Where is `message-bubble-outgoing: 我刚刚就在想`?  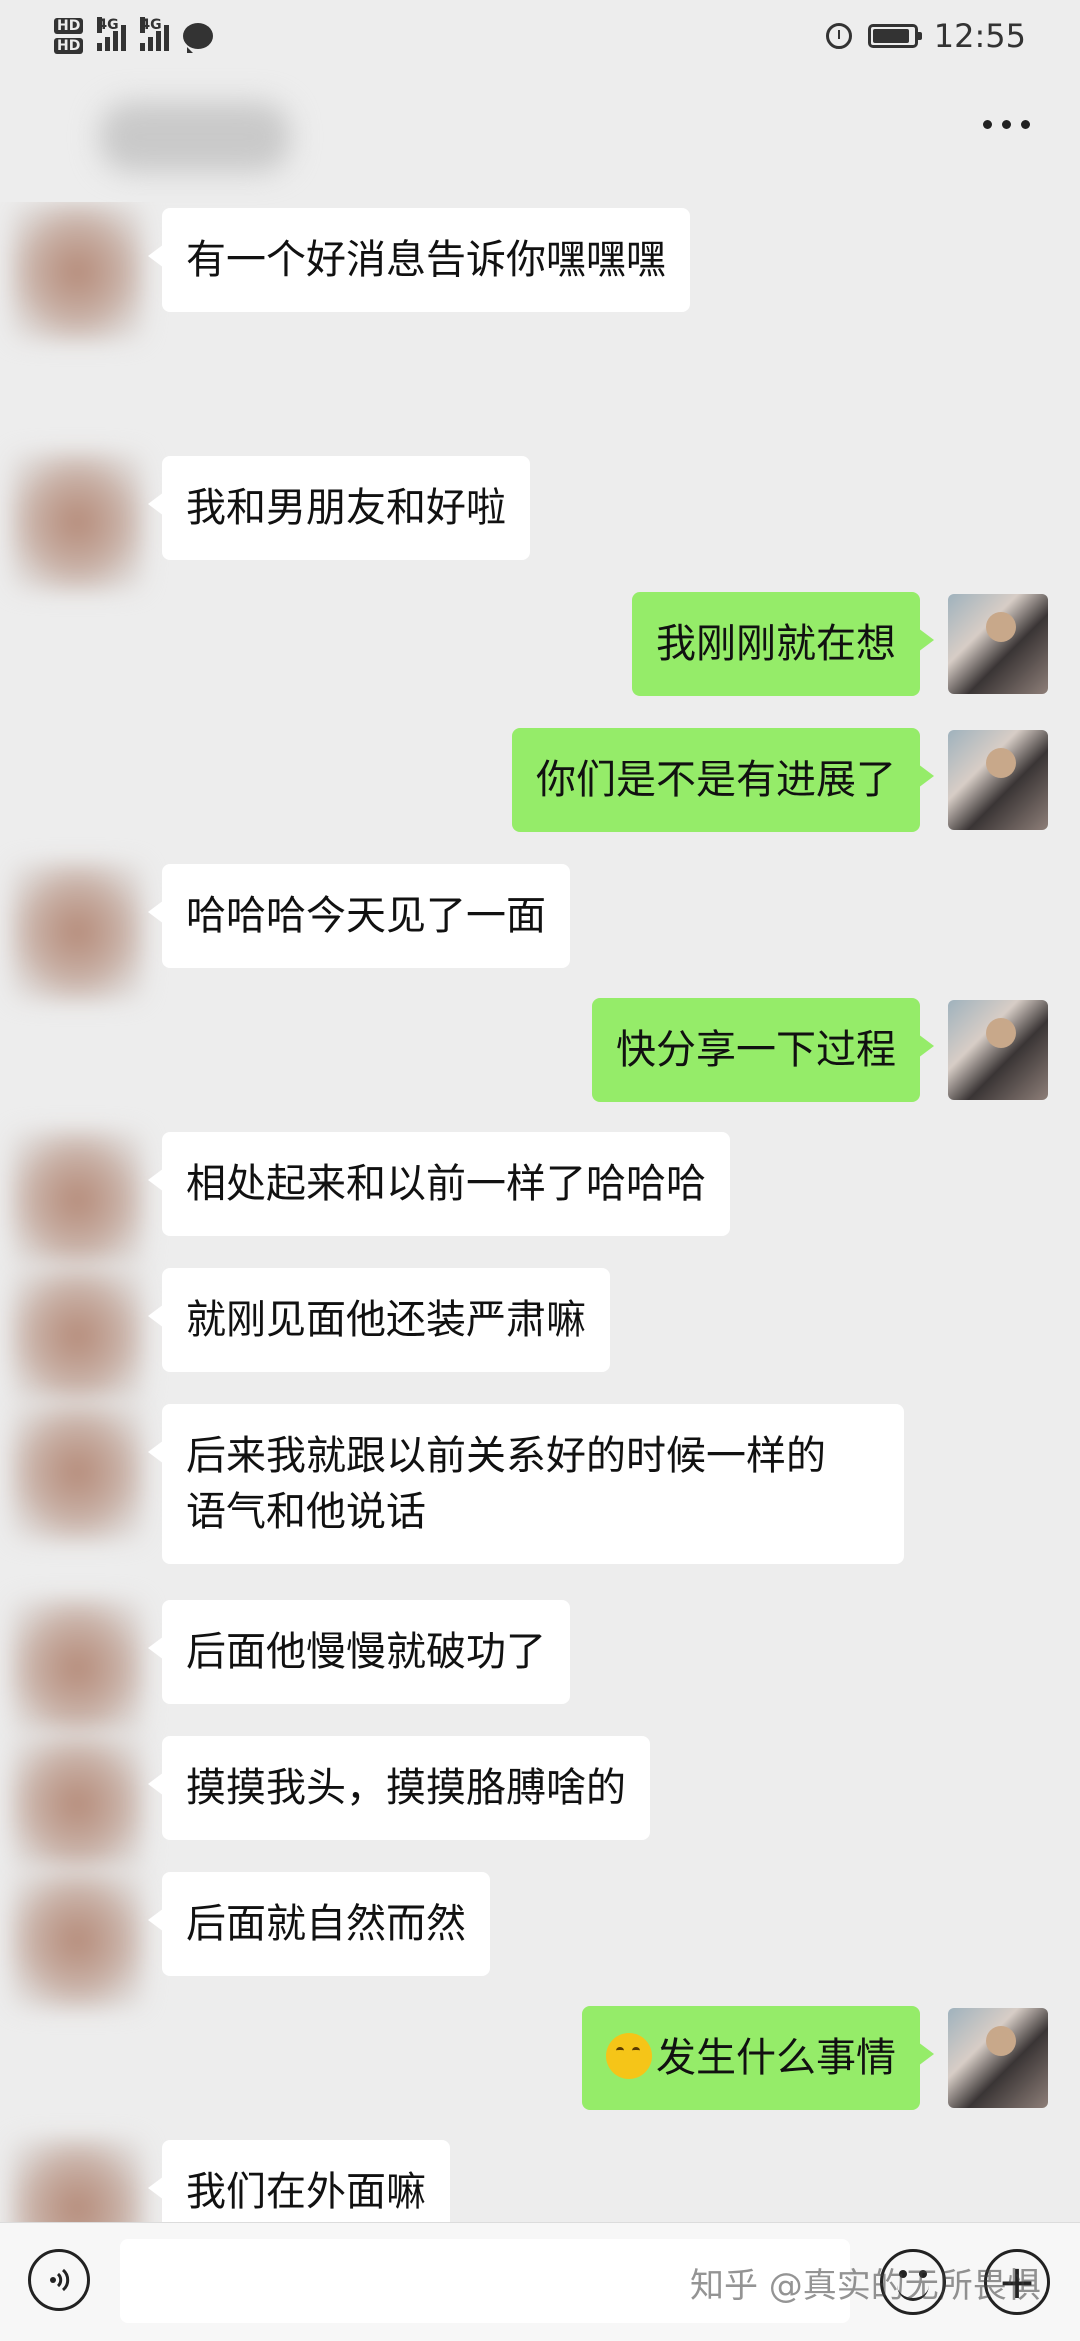 message-bubble-outgoing: 我刚刚就在想 is located at coordinates (783, 644).